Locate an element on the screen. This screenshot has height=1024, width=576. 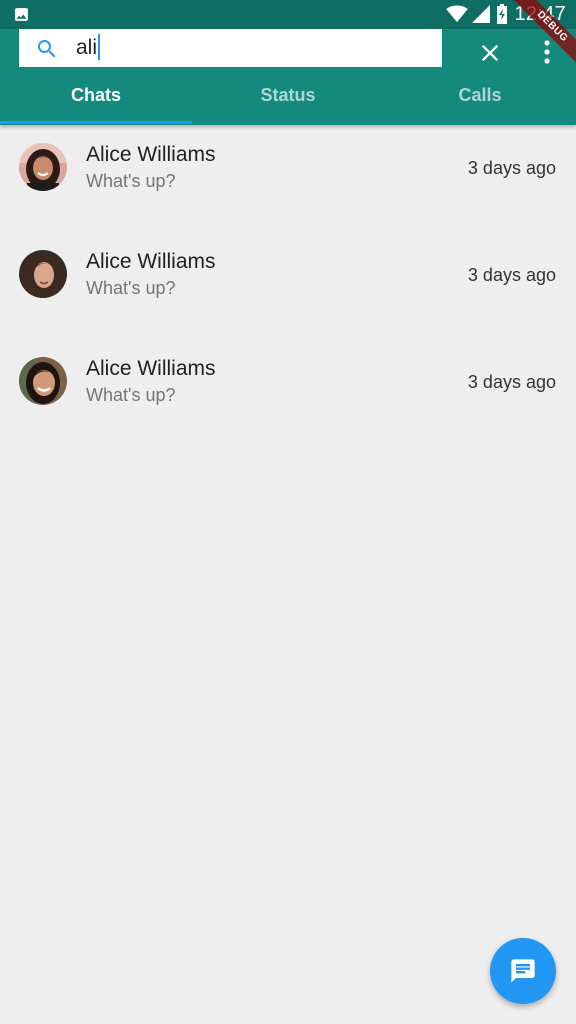
tab-indicator is located at coordinates (96, 122).